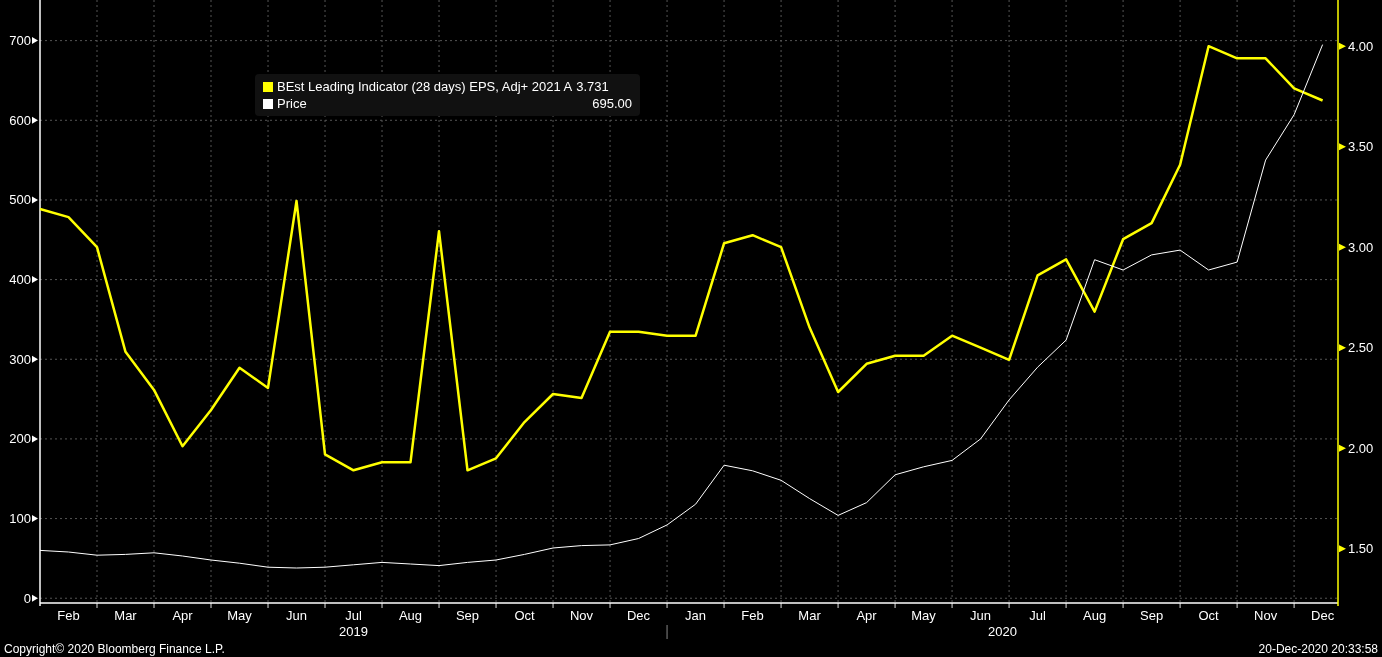 Image resolution: width=1382 pixels, height=657 pixels. Describe the element at coordinates (1361, 46) in the screenshot. I see `axis-tick-label: 4.00` at that location.